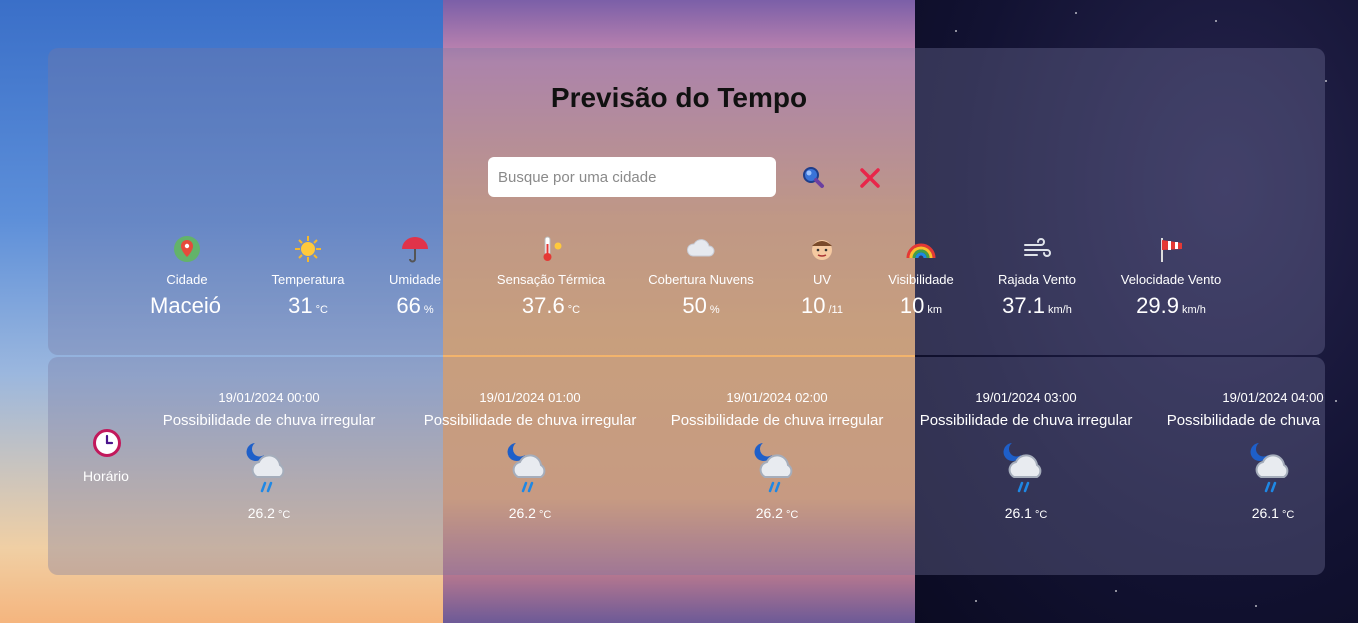  I want to click on wind-icon, so click(1037, 249).